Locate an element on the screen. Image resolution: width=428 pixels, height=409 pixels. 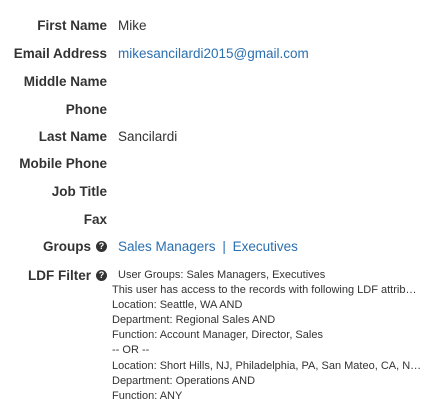
group-link-executives: Executives is located at coordinates (265, 246).